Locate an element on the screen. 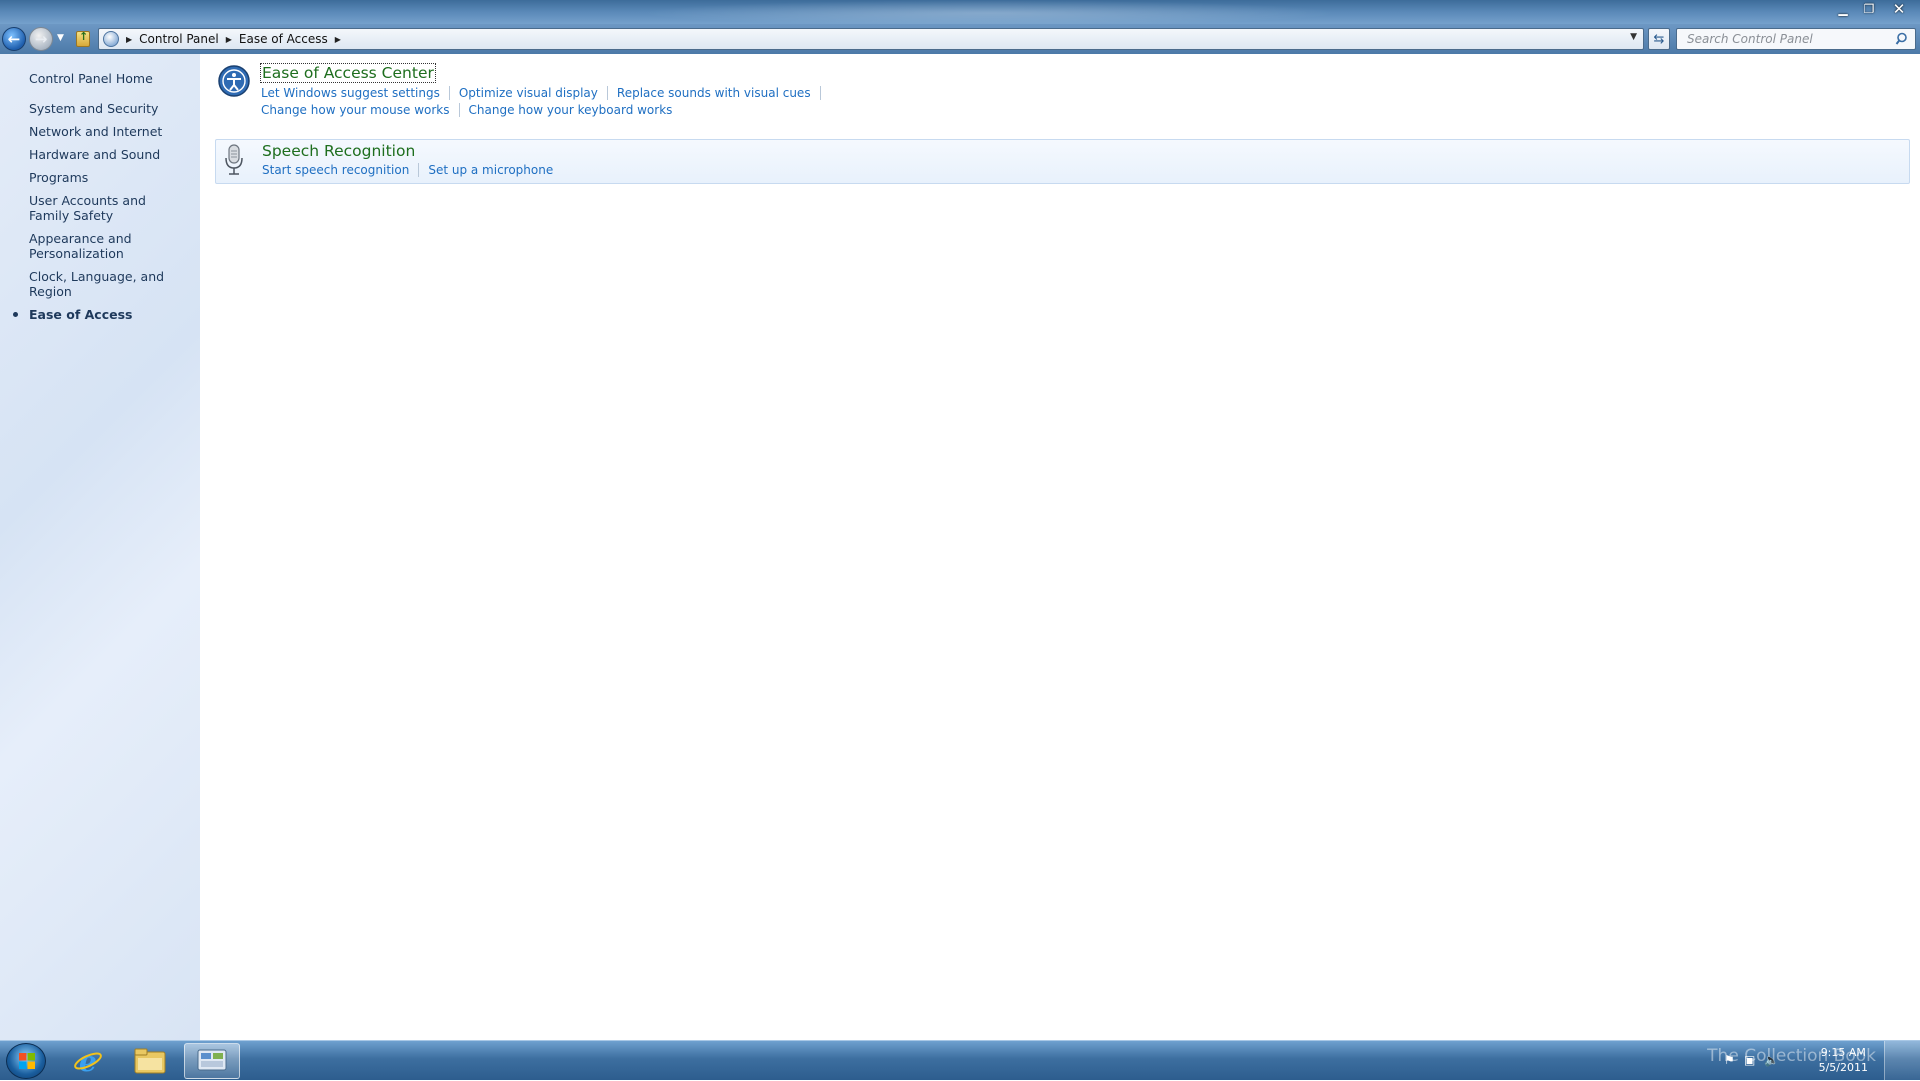 The width and height of the screenshot is (1920, 1081). window-controls: ▁ ❐ ✕ is located at coordinates (1873, 9).